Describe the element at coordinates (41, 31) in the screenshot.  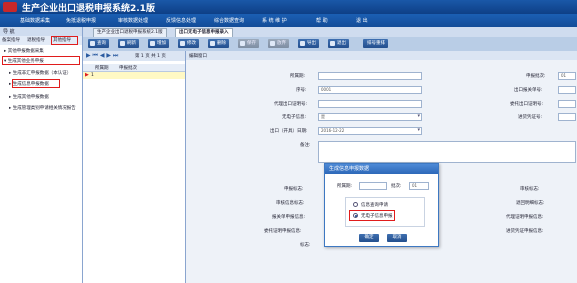
I see `nav-header: 导 航` at that location.